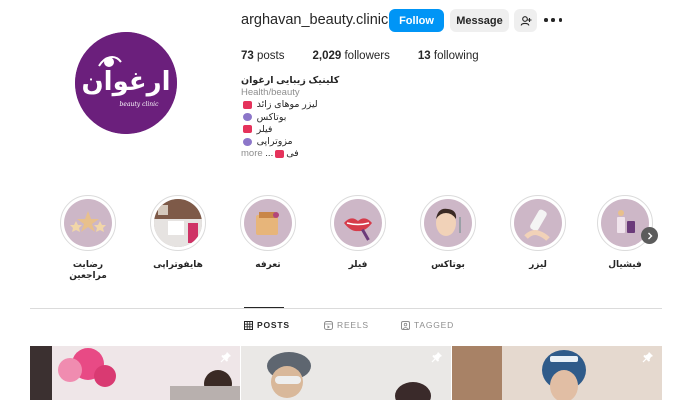 The image size is (700, 400). What do you see at coordinates (270, 154) in the screenshot?
I see `bio-line: فی... more` at bounding box center [270, 154].